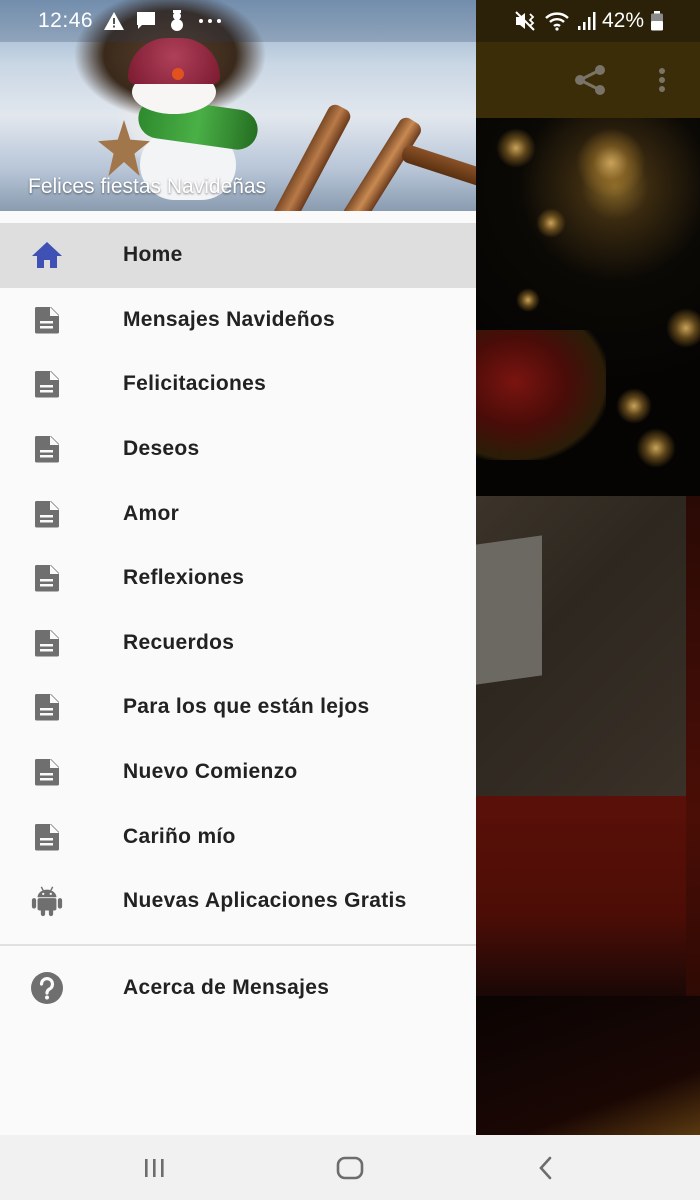 Image resolution: width=700 pixels, height=1200 pixels. I want to click on menu-item-label: Felicitaciones, so click(195, 384).